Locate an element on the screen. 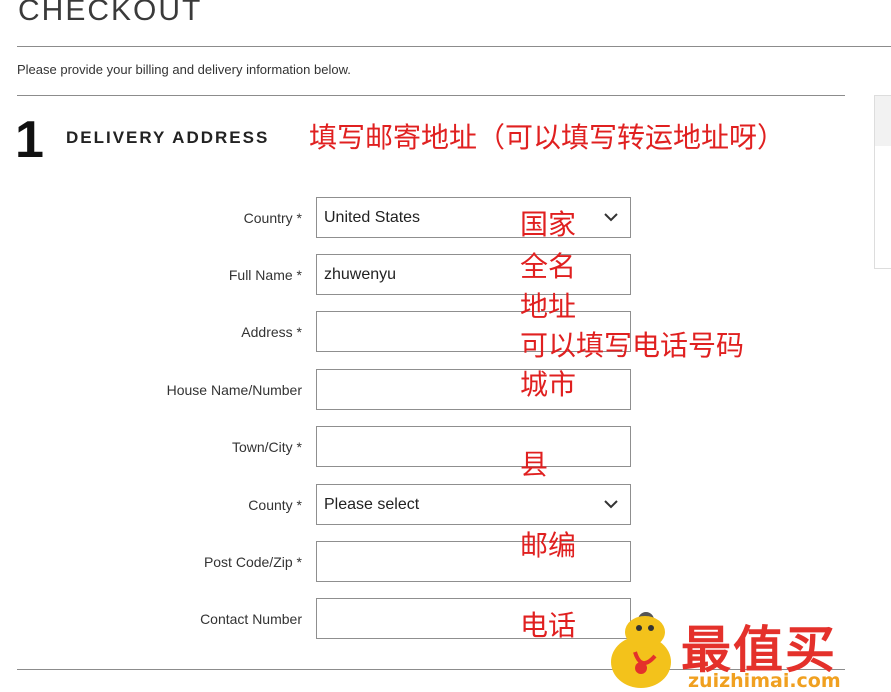 The image size is (891, 692). annotation-country: 国家 is located at coordinates (548, 224).